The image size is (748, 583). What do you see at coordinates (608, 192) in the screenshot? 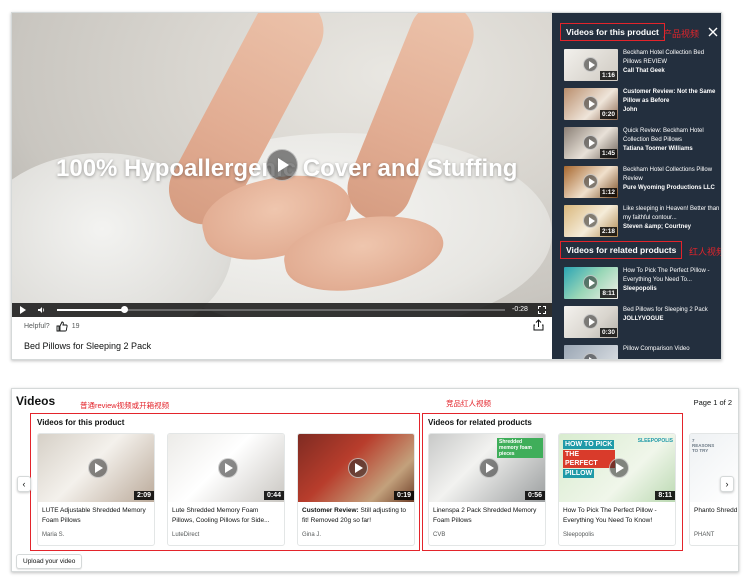
I see `video-duration: 1:12` at bounding box center [608, 192].